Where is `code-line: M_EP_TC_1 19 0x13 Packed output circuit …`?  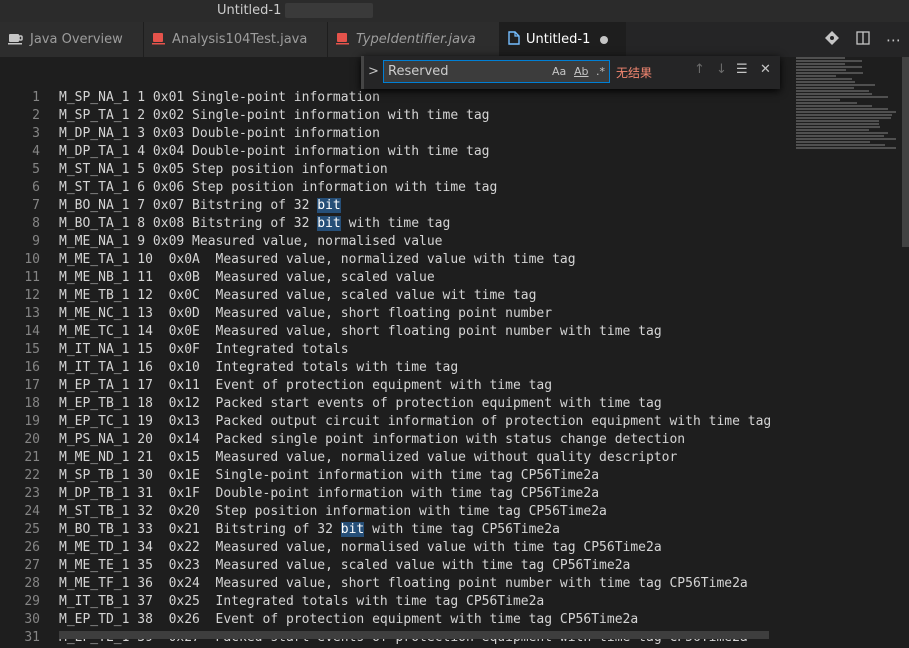
code-line: M_EP_TC_1 19 0x13 Packed output circuit … is located at coordinates (415, 422).